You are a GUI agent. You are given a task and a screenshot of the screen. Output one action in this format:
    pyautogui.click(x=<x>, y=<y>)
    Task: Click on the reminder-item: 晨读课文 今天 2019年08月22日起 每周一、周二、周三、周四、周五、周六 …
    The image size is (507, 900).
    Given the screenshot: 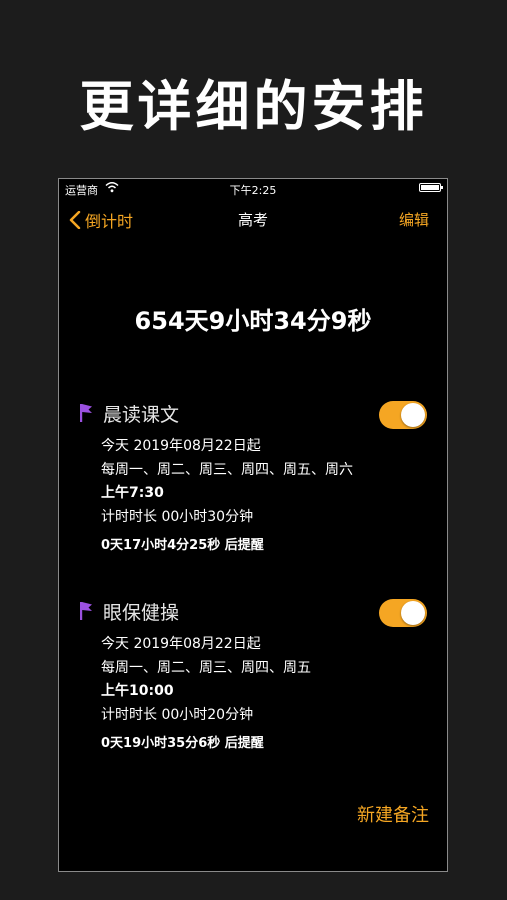 What is the action you would take?
    pyautogui.click(x=259, y=478)
    